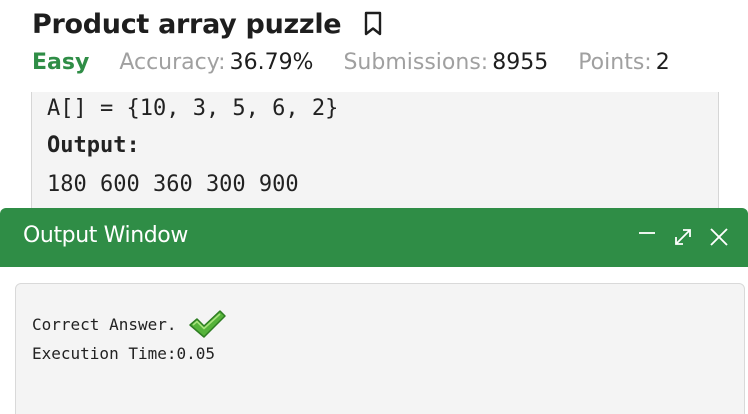 Image resolution: width=748 pixels, height=414 pixels. Describe the element at coordinates (61, 62) in the screenshot. I see `difficulty-badge: Easy` at that location.